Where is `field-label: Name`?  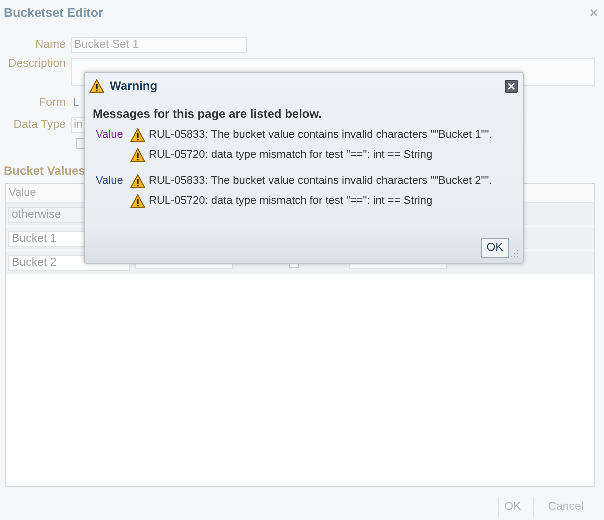 field-label: Name is located at coordinates (50, 45).